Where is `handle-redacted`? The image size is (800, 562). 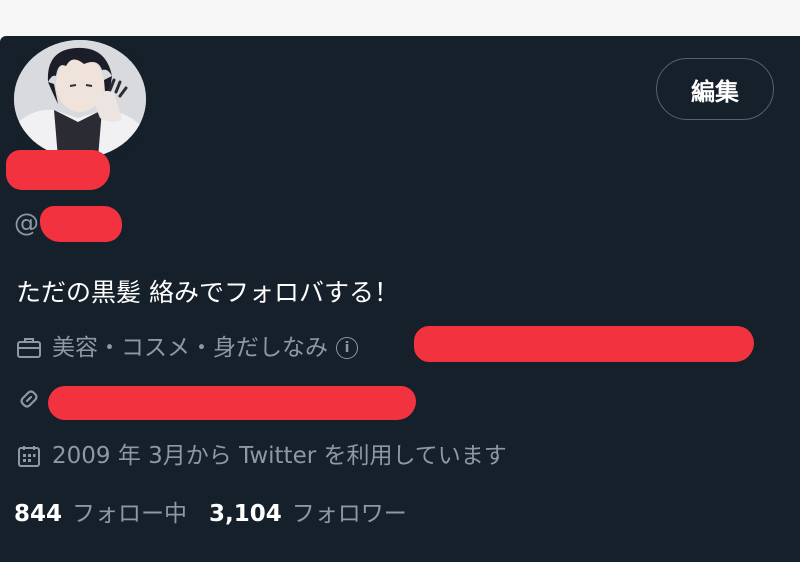
handle-redacted is located at coordinates (81, 224).